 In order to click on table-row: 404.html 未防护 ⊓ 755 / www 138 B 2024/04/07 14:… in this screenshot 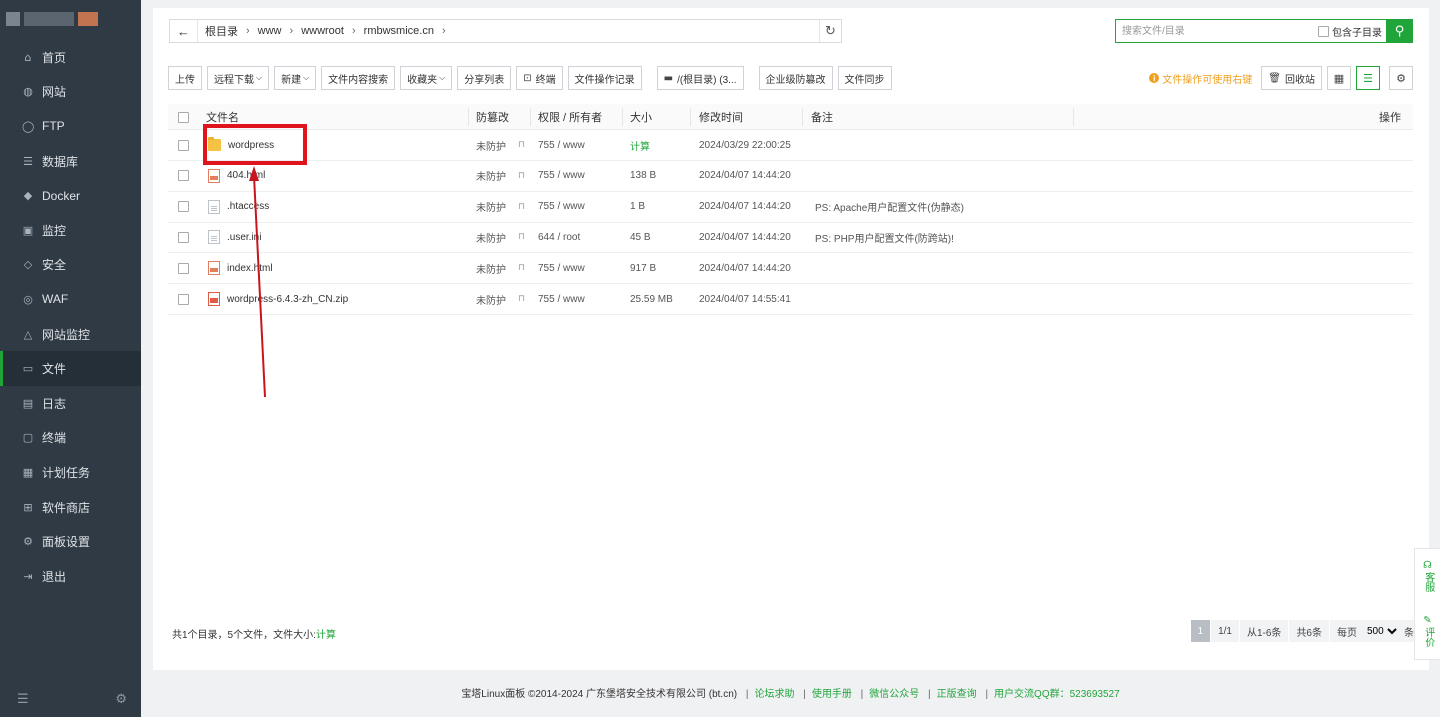, I will do `click(790, 176)`.